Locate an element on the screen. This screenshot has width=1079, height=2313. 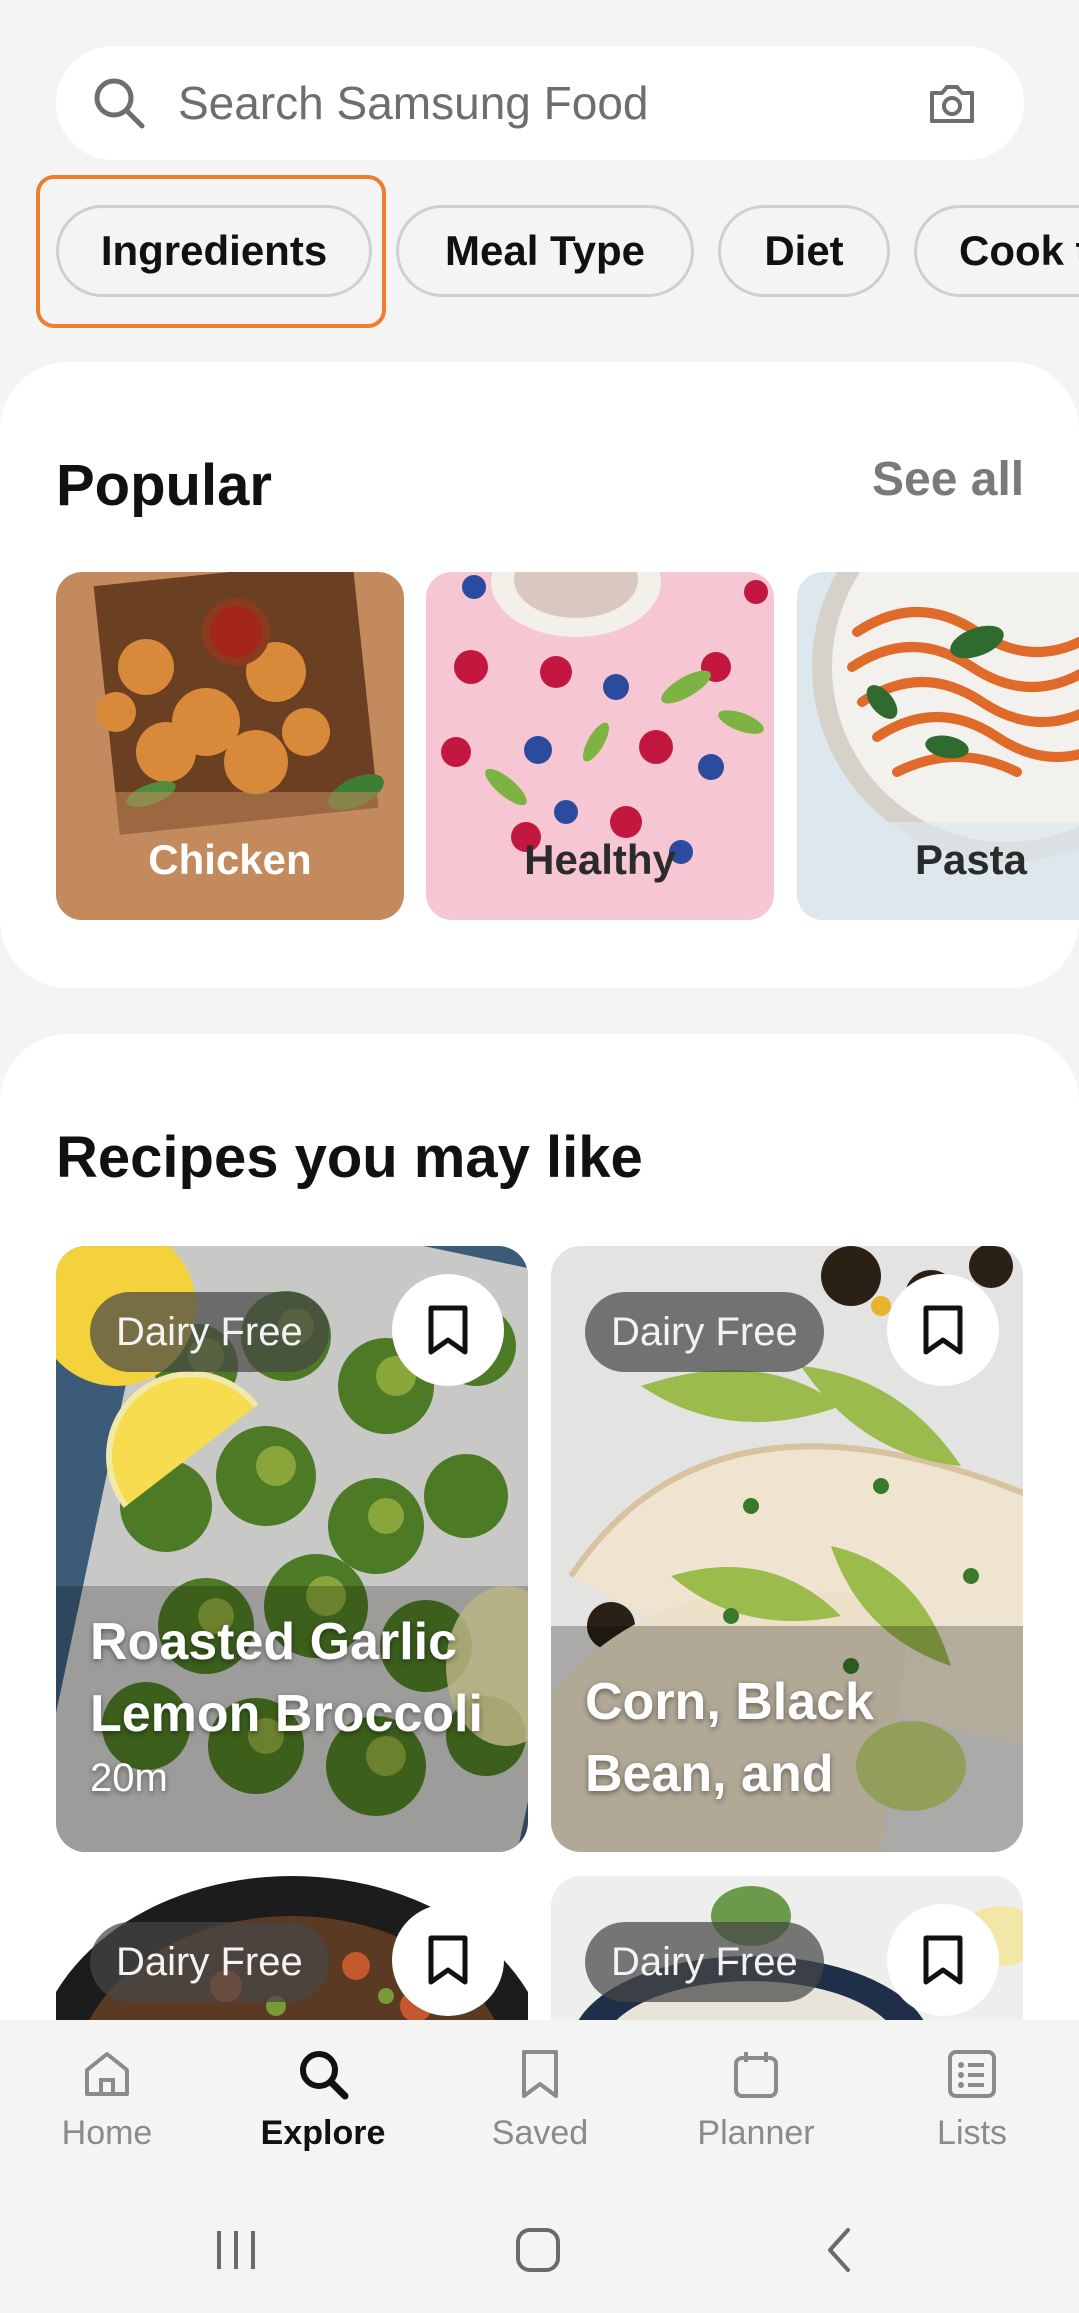
list-icon is located at coordinates (972, 2074).